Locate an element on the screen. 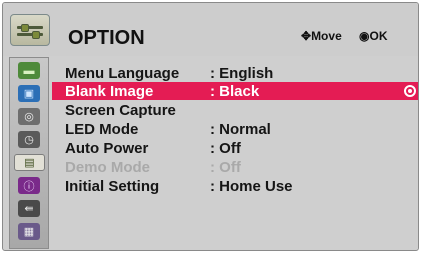 The image size is (423, 255). four-way-arrow-icon: ✥ is located at coordinates (306, 36).